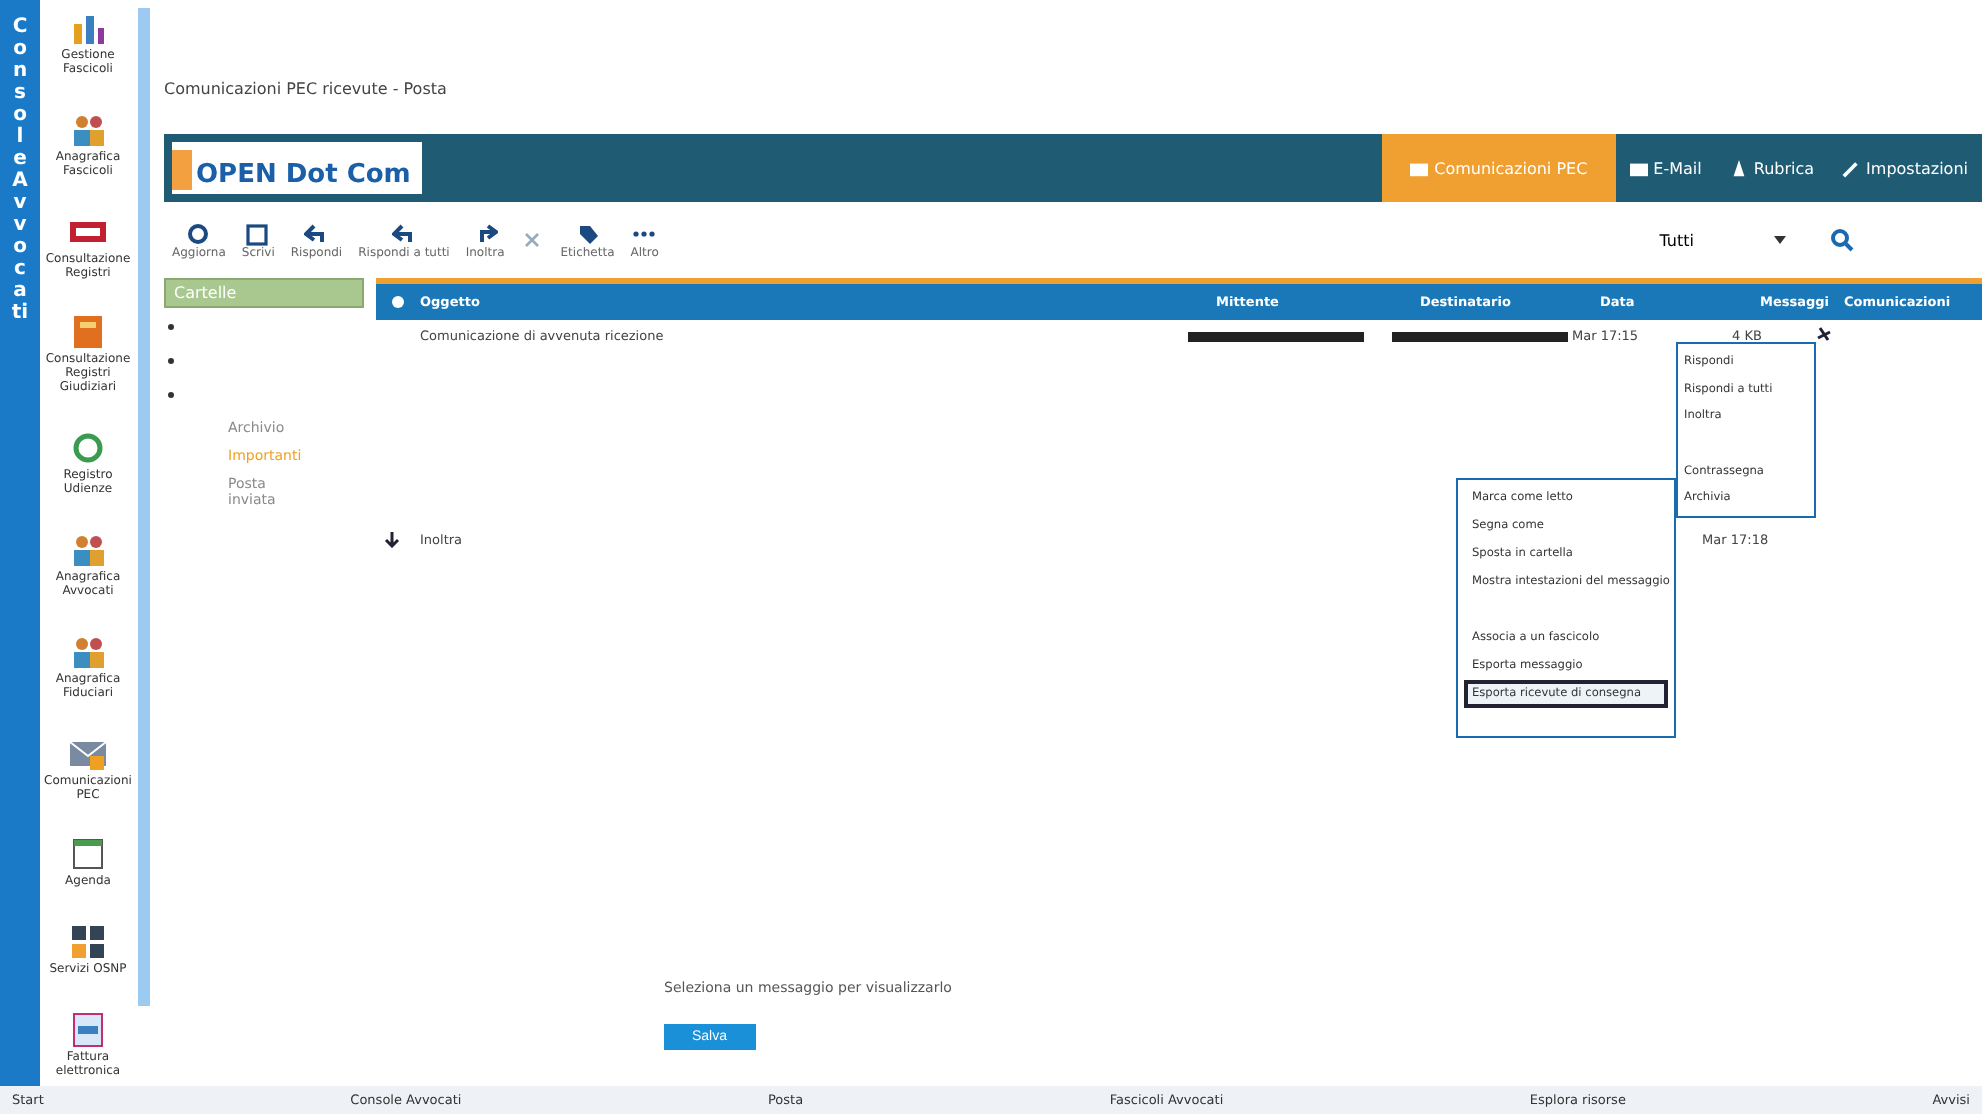  Describe the element at coordinates (1419, 168) in the screenshot. I see `box-icon` at that location.